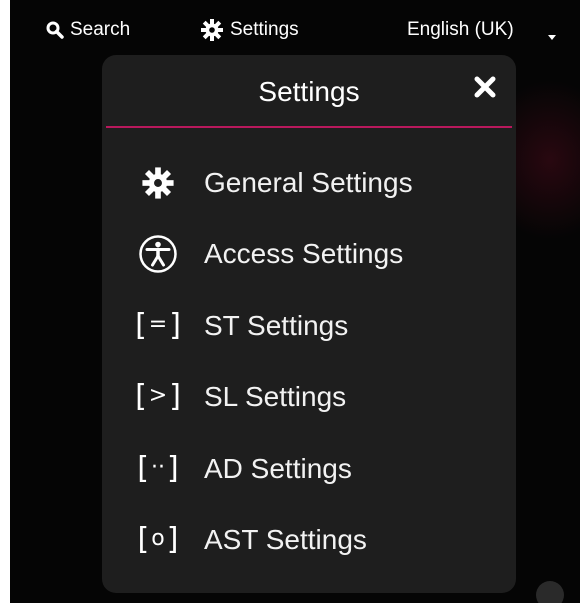 Image resolution: width=580 pixels, height=603 pixels. I want to click on menu-item-sl-settings: [>] SL Settings, so click(309, 398).